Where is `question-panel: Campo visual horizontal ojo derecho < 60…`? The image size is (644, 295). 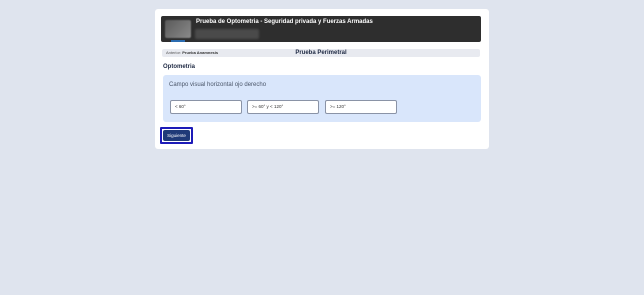
question-panel: Campo visual horizontal ojo derecho < 60… is located at coordinates (322, 98).